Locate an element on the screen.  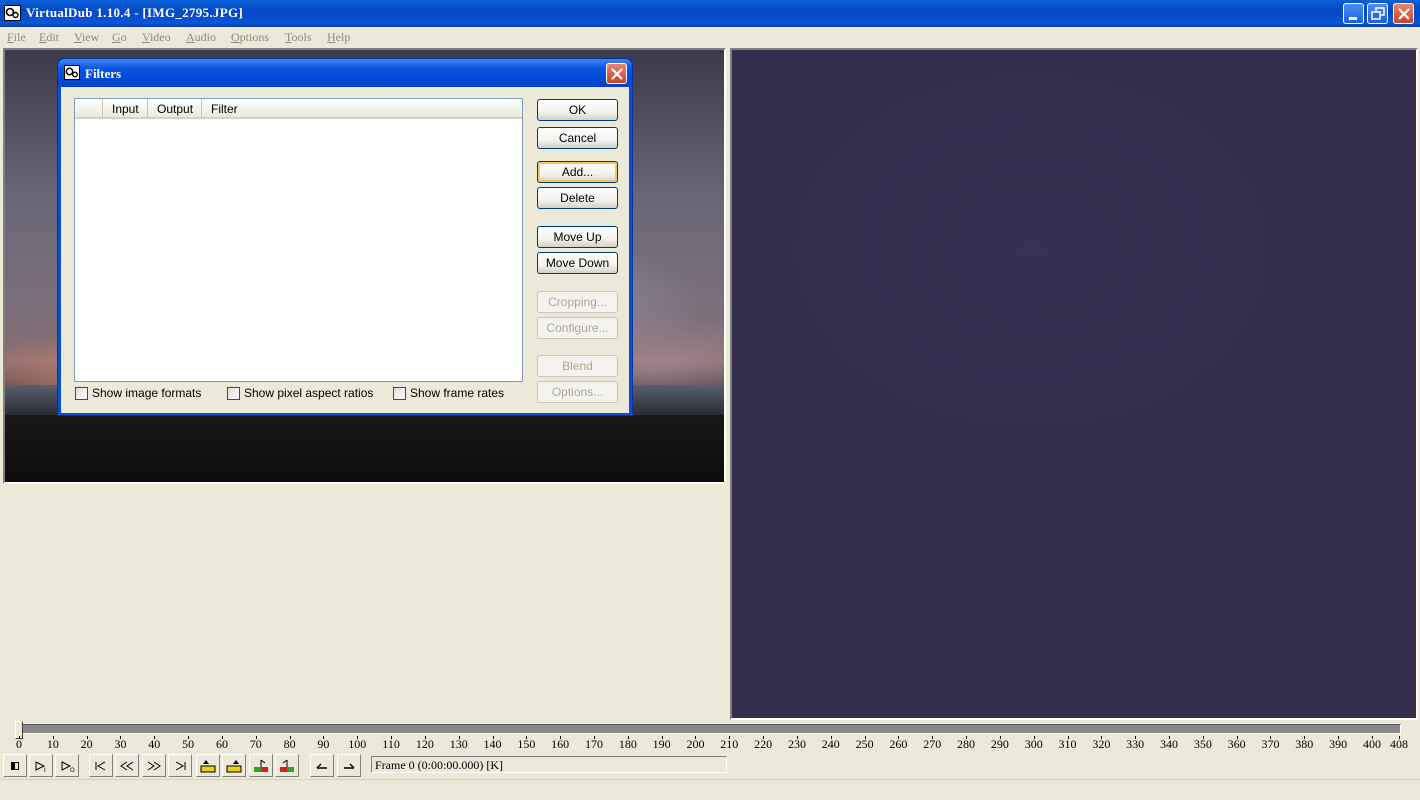
close-icon is located at coordinates (617, 74).